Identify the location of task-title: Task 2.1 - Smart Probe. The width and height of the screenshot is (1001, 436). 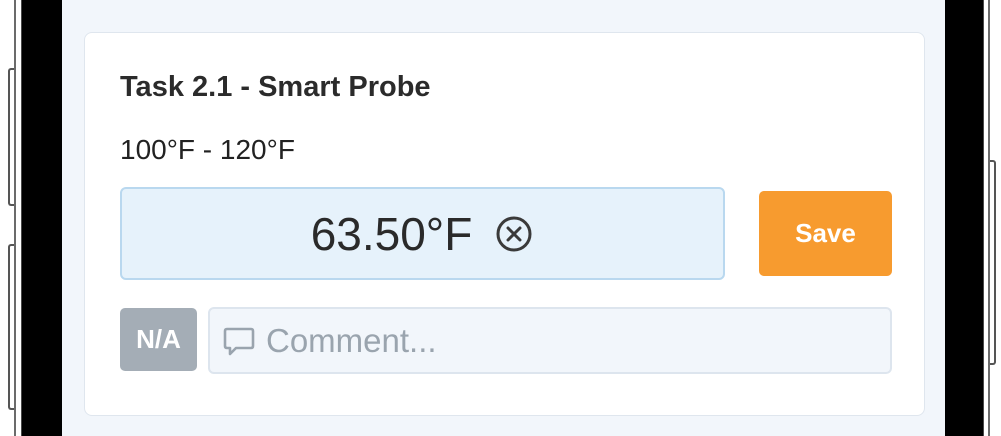
(275, 87).